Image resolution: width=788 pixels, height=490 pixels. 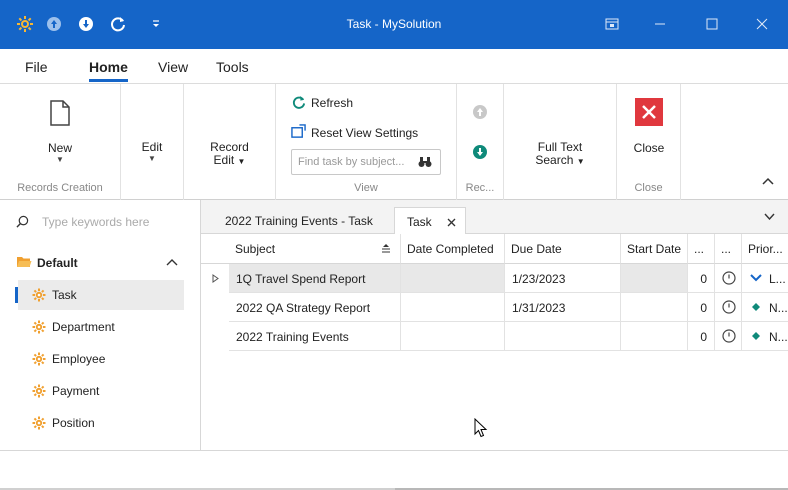 What do you see at coordinates (305, 220) in the screenshot?
I see `tab-training-events: 2022 Training Events - Task` at bounding box center [305, 220].